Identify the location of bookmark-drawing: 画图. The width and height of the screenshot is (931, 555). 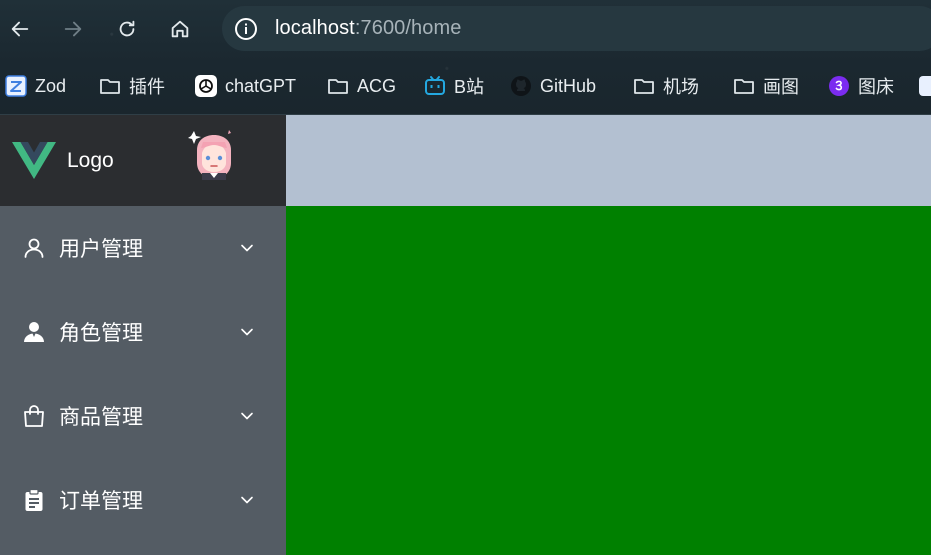
(766, 86).